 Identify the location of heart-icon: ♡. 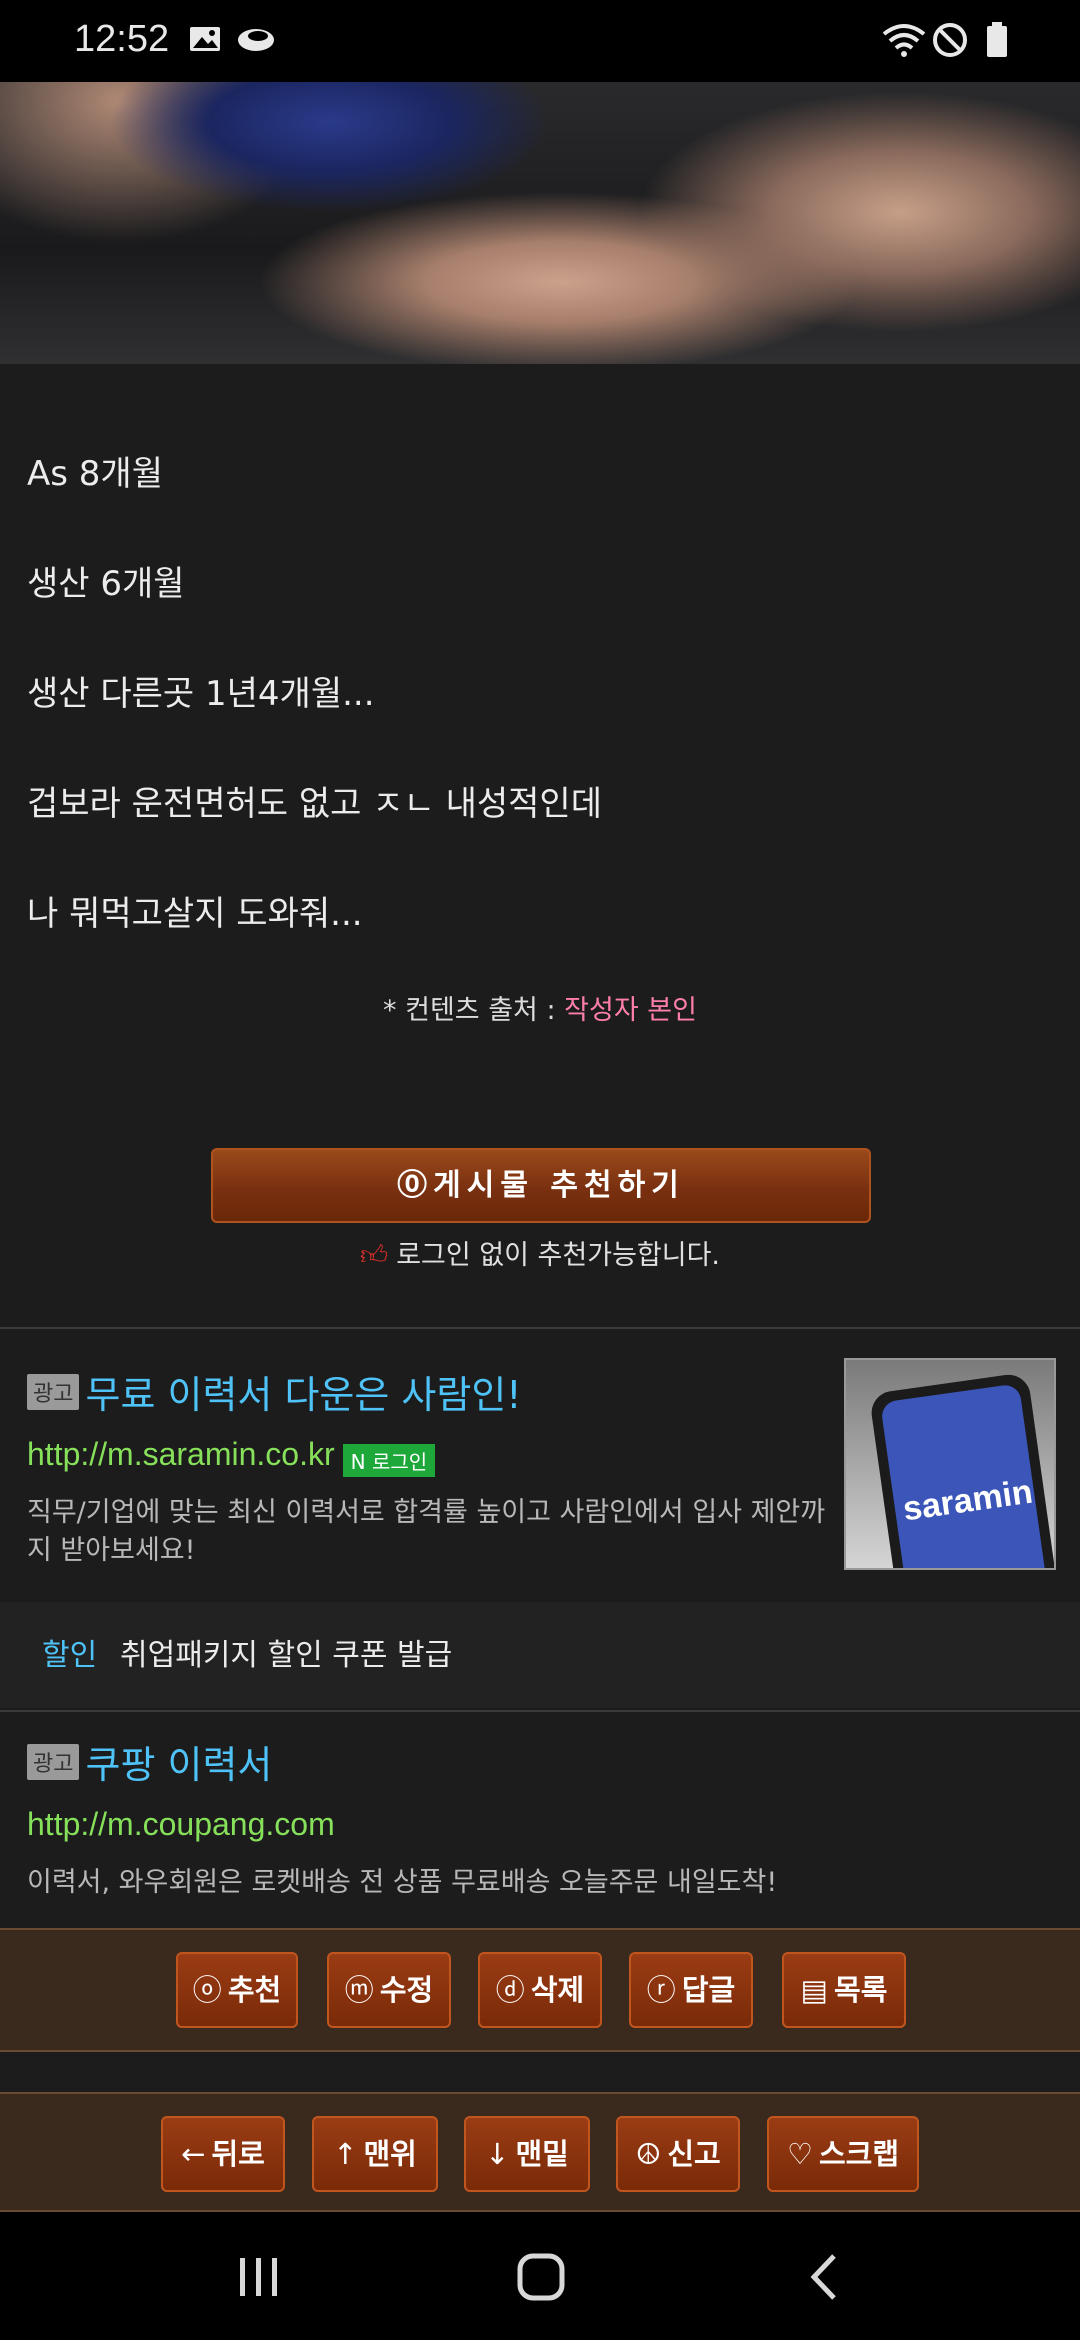
(799, 2154).